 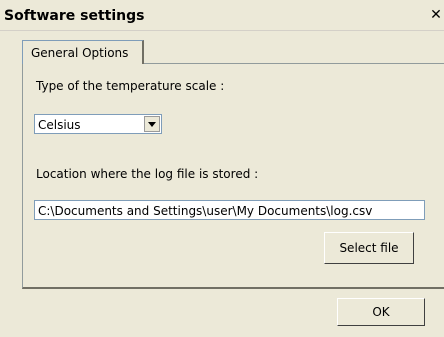 What do you see at coordinates (147, 174) in the screenshot?
I see `log-location-label: Location where the log file is stored :` at bounding box center [147, 174].